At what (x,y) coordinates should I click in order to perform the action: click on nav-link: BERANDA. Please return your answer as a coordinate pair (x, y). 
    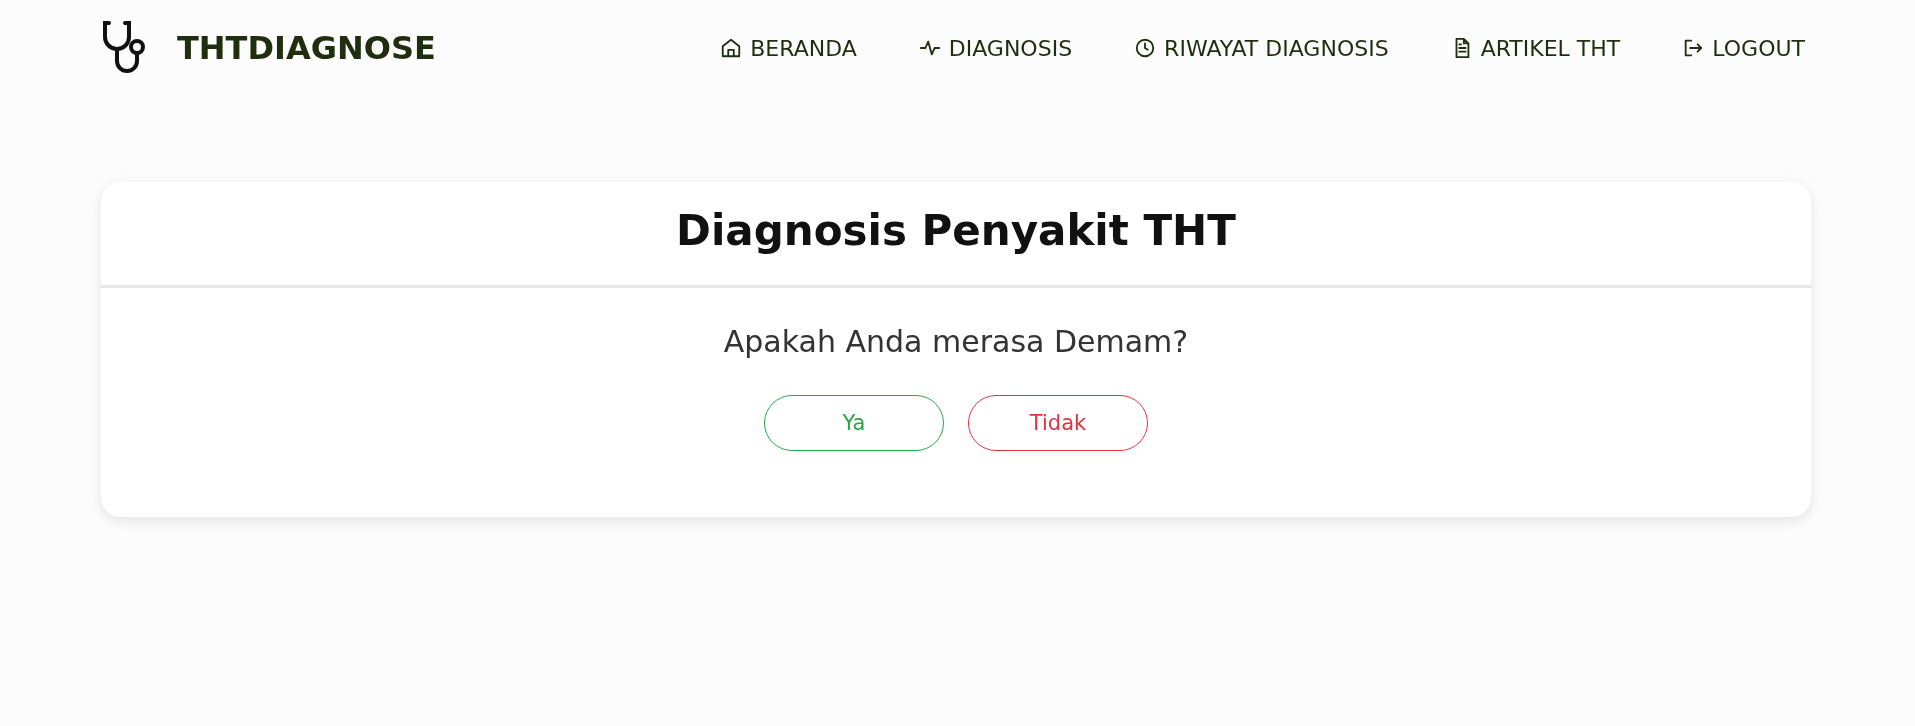
    Looking at the image, I should click on (788, 48).